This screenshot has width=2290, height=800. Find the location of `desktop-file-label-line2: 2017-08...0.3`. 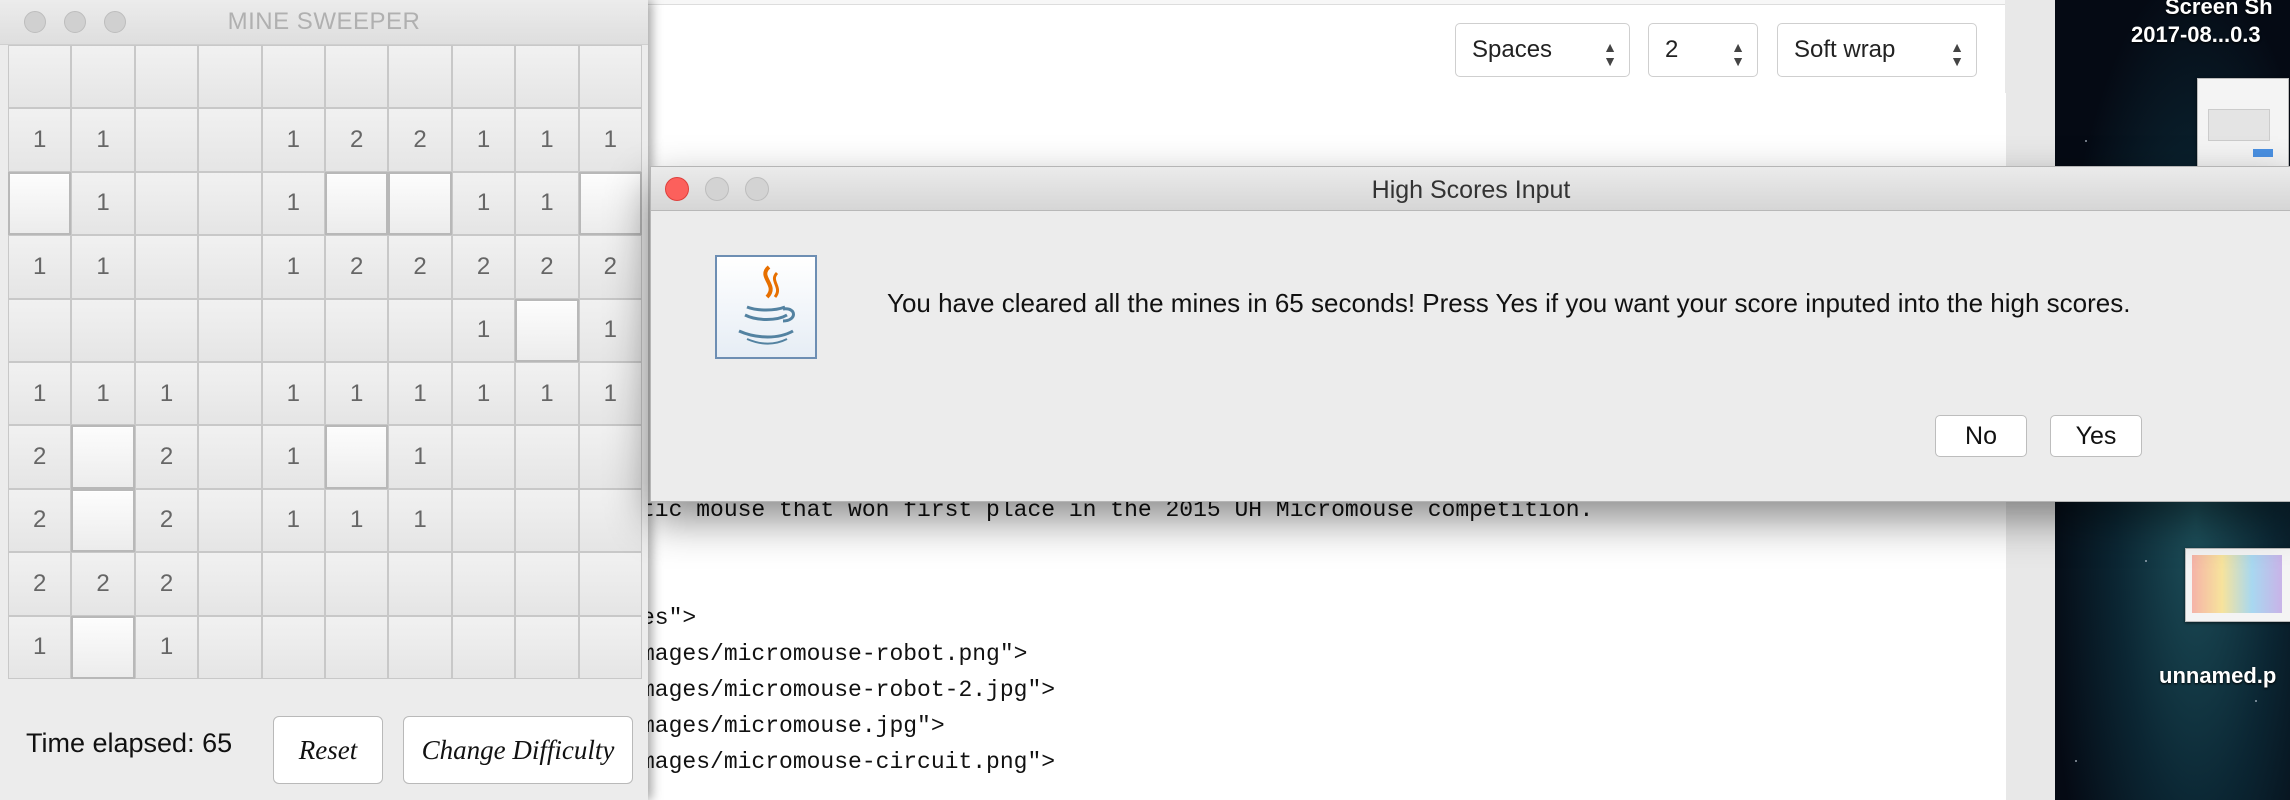

desktop-file-label-line2: 2017-08...0.3 is located at coordinates (2196, 35).